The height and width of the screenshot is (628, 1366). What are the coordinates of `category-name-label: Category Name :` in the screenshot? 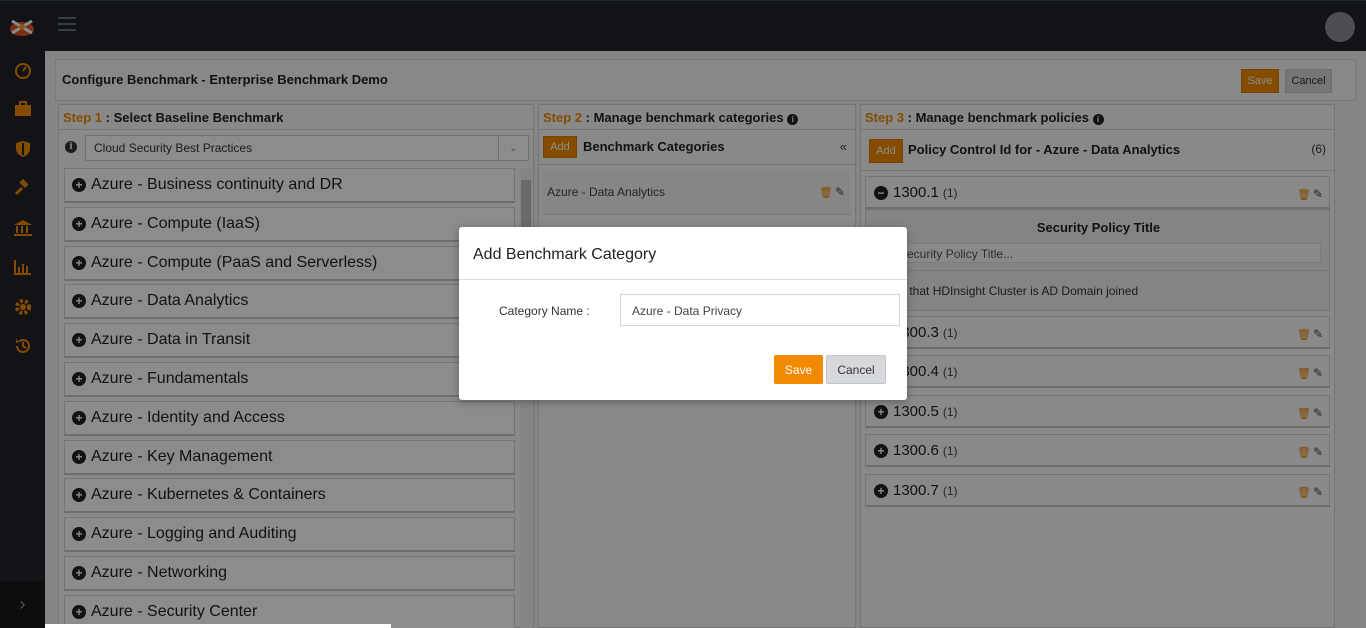 It's located at (544, 311).